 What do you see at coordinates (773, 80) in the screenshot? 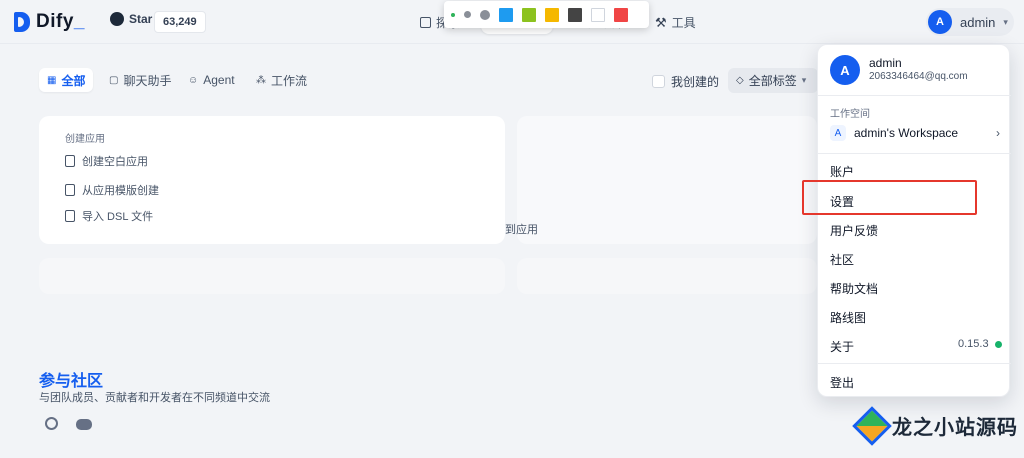
I see `tag-filter-dropdown: ◇ 全部标签 ▾` at bounding box center [773, 80].